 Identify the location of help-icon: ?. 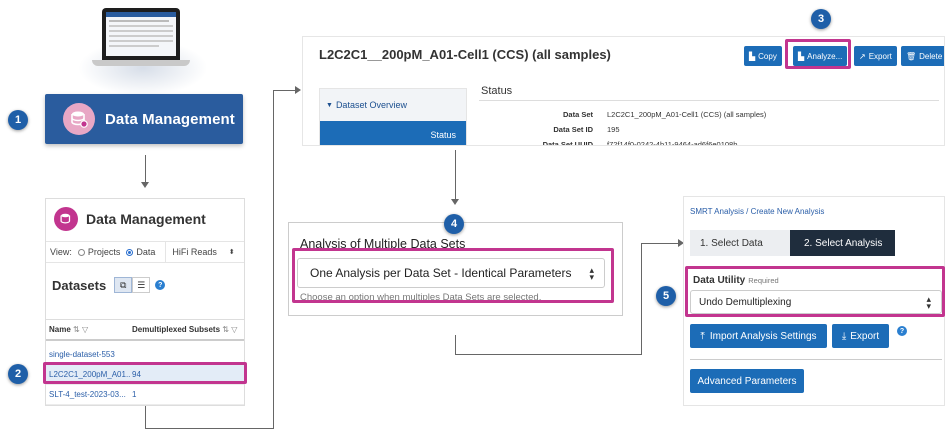
(160, 285).